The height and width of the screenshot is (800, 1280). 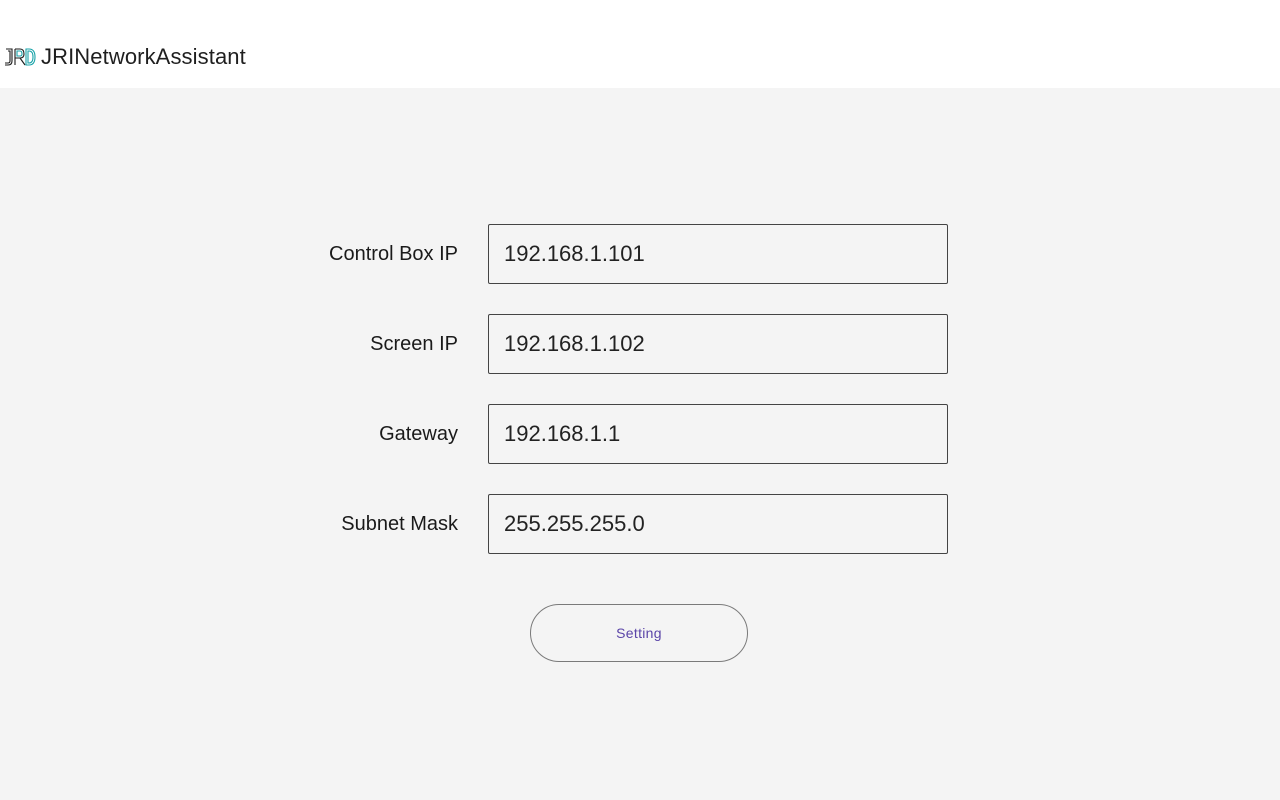 What do you see at coordinates (393, 254) in the screenshot?
I see `control-box-ip-label: Control Box IP` at bounding box center [393, 254].